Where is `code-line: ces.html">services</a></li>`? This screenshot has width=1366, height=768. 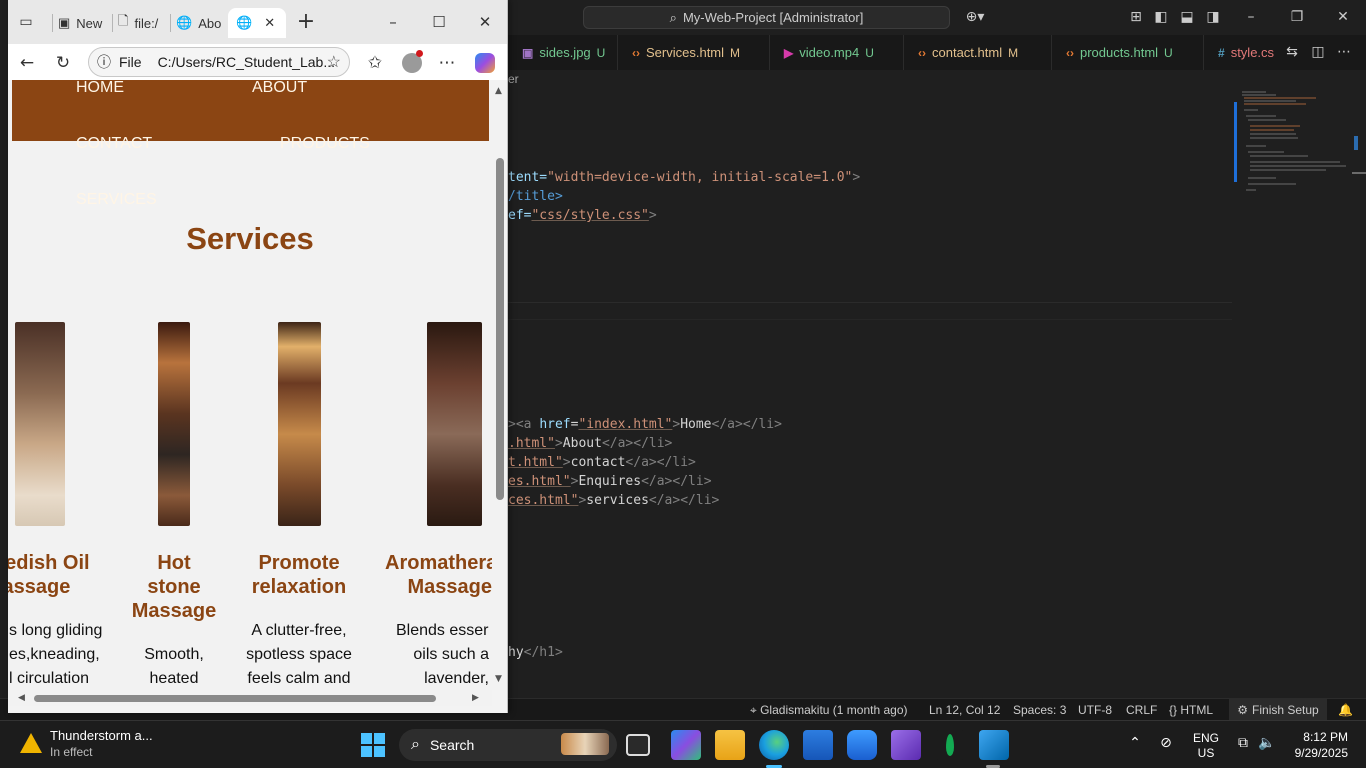 code-line: ces.html">services</a></li> is located at coordinates (613, 500).